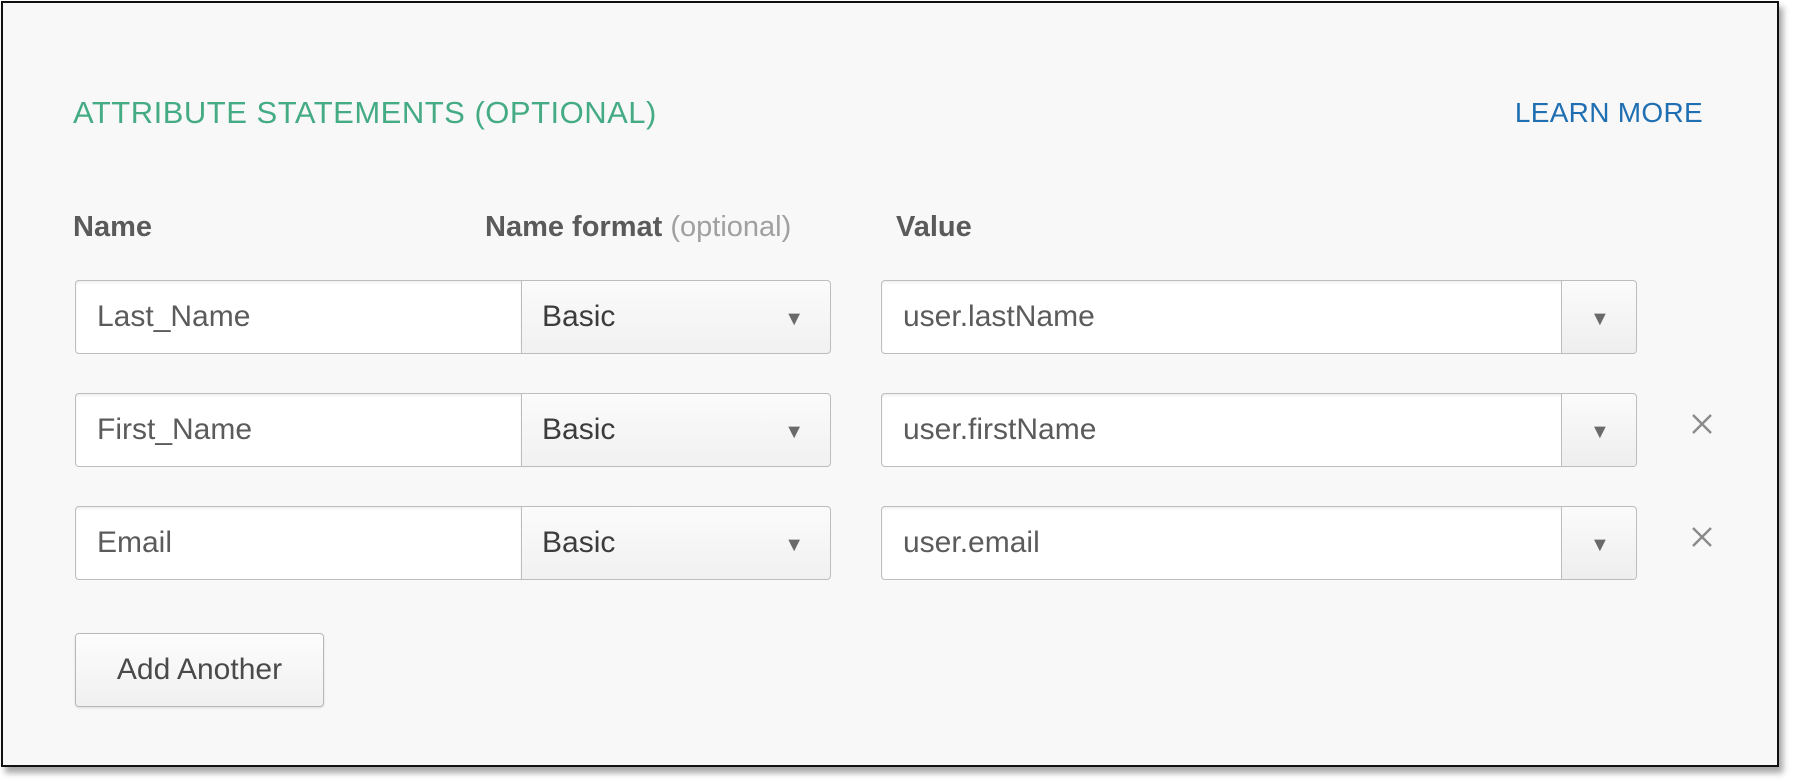 The width and height of the screenshot is (1793, 781). What do you see at coordinates (365, 112) in the screenshot?
I see `section-title: ATTRIBUTE STATEMENTS (OPTIONAL)` at bounding box center [365, 112].